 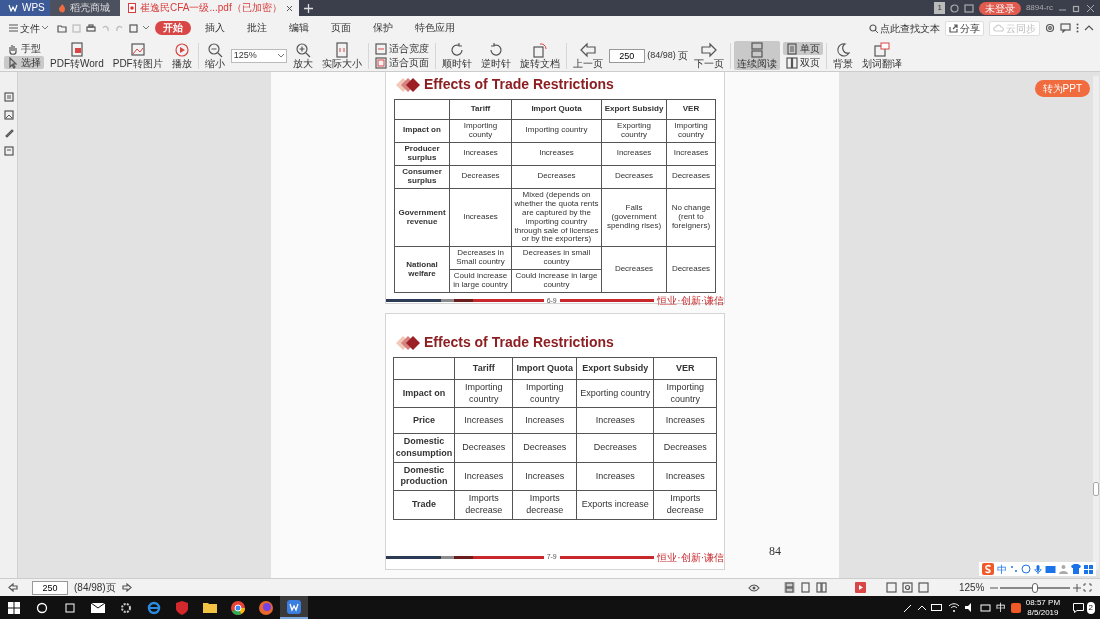 What do you see at coordinates (1039, 8) in the screenshot?
I see `user-id: 8894-rc` at bounding box center [1039, 8].